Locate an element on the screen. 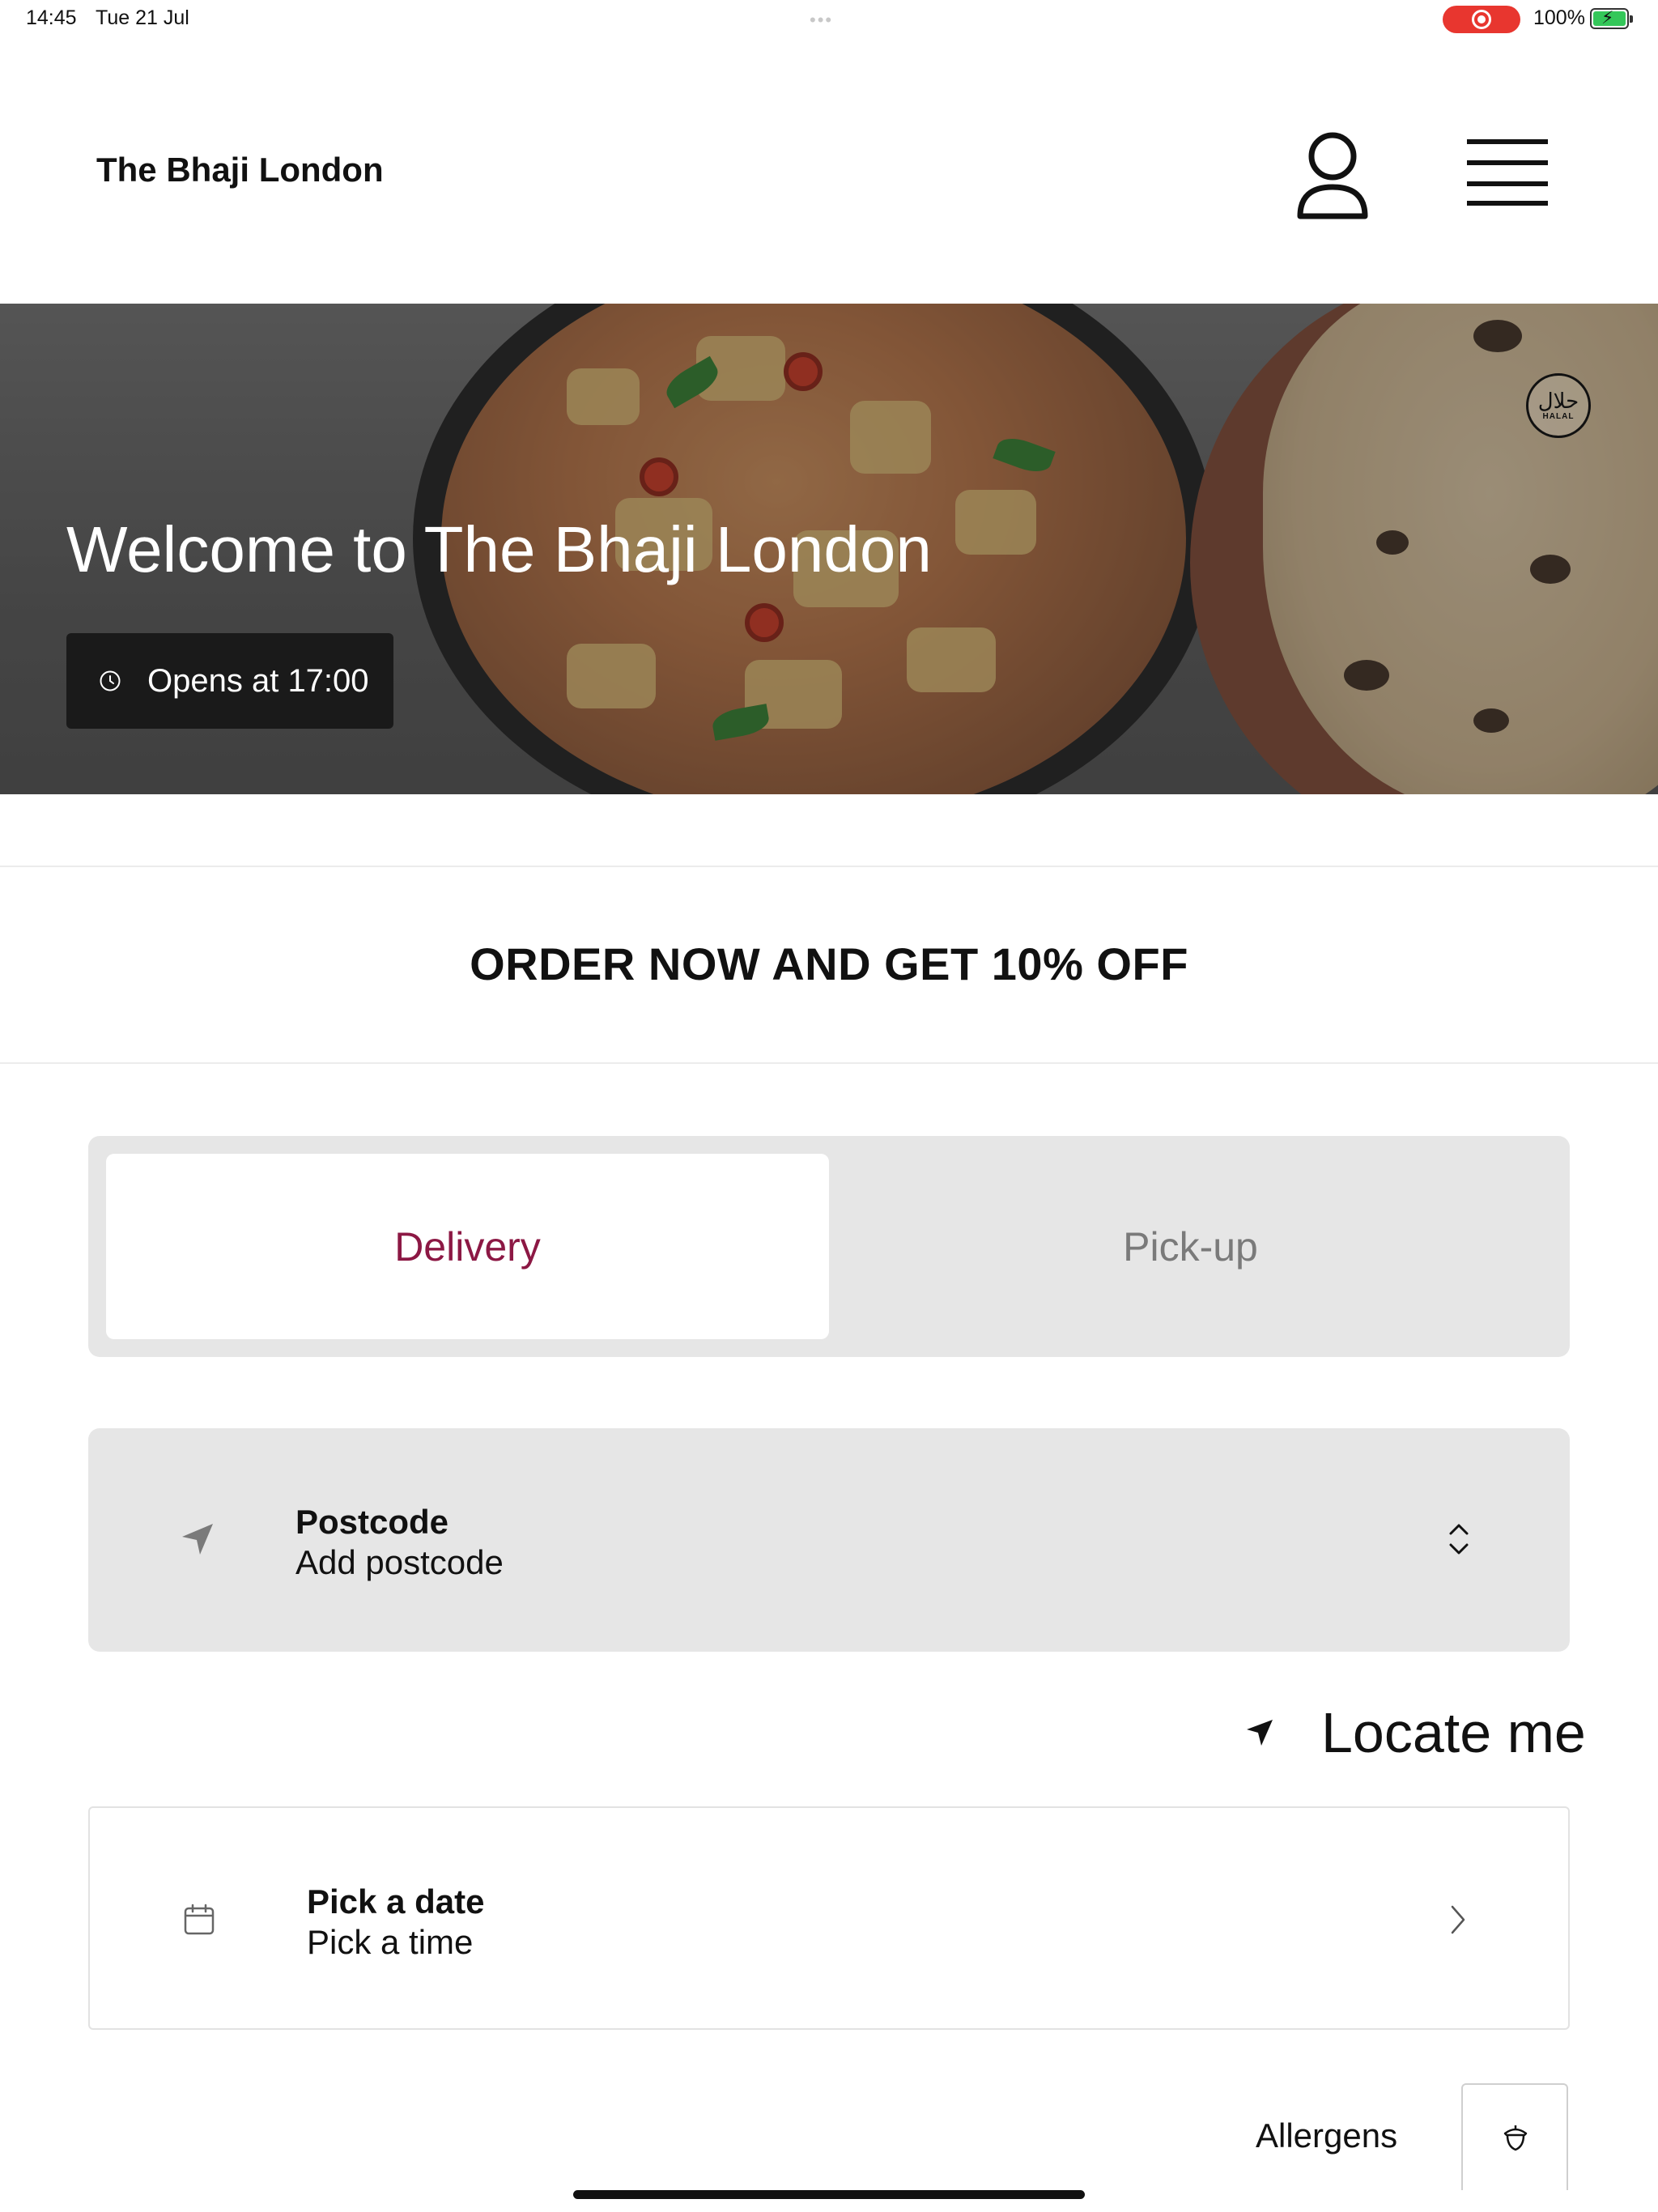  promo-banner: ORDER NOW AND GET 10% OFF is located at coordinates (829, 964).